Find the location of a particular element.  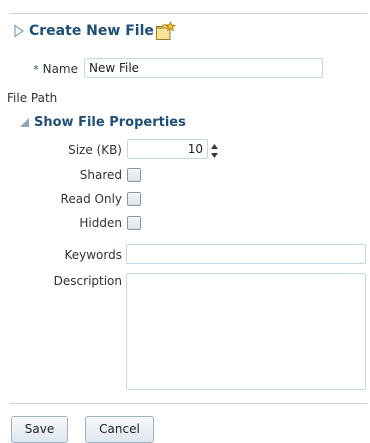

page-title: Create New File is located at coordinates (91, 31).